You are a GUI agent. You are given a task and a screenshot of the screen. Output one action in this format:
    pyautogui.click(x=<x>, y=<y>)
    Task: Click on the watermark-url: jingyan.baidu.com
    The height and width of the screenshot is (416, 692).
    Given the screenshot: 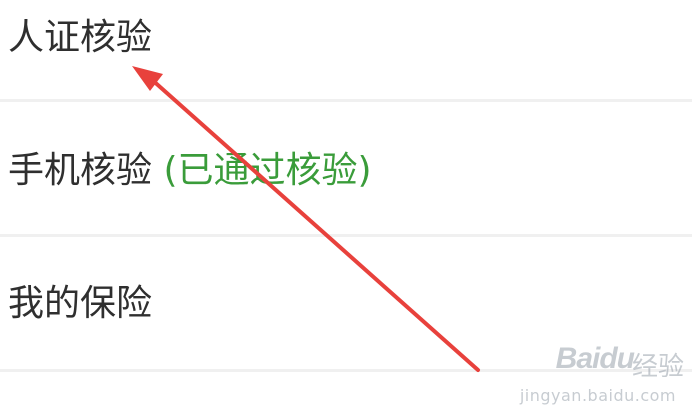 What is the action you would take?
    pyautogui.click(x=597, y=395)
    